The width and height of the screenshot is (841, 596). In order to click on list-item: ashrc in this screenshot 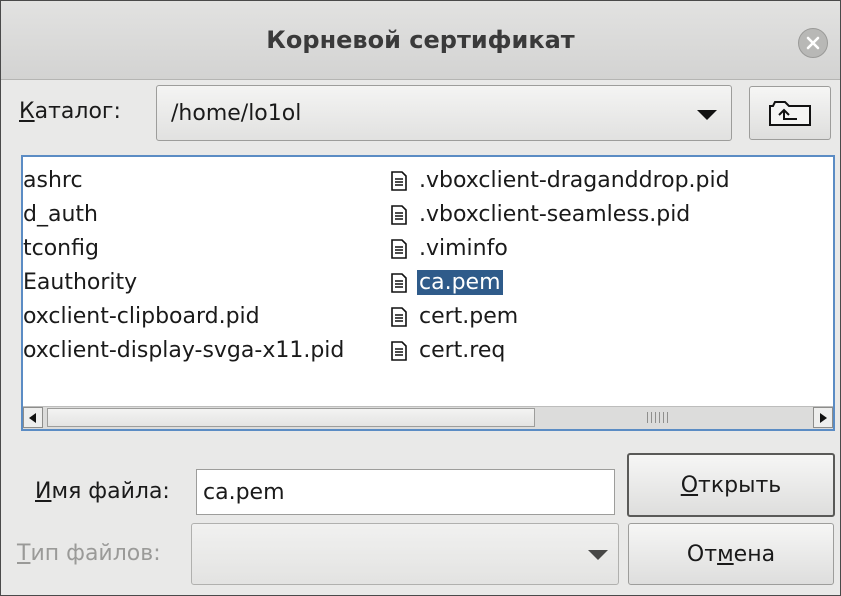, I will do `click(54, 181)`.